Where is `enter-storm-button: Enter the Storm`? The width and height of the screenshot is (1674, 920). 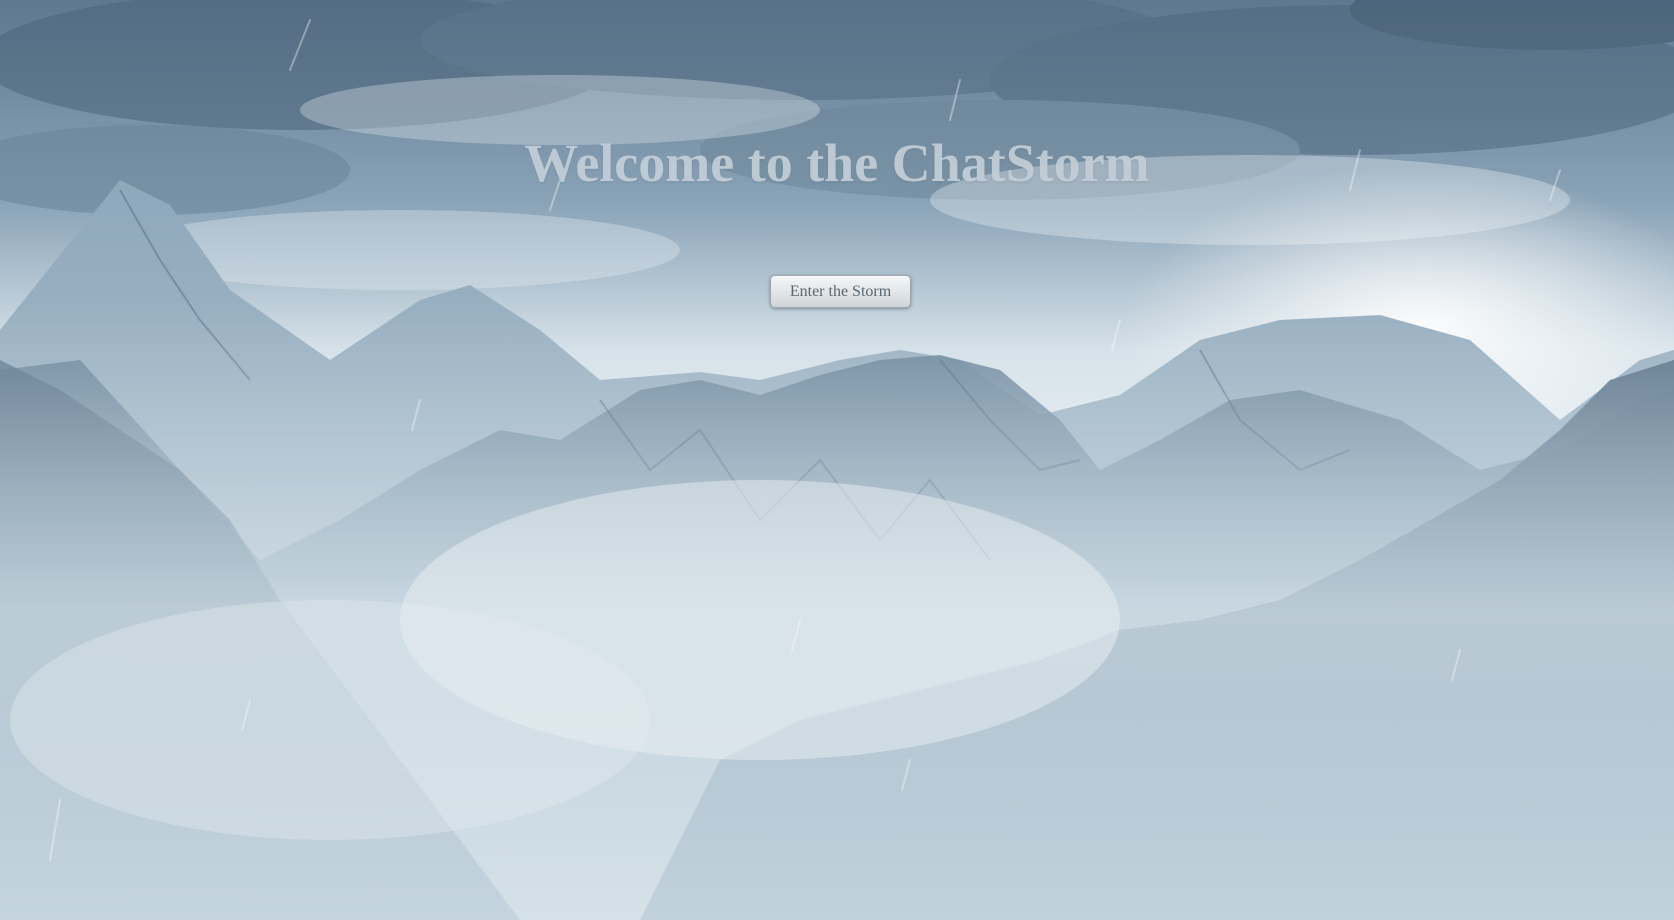 enter-storm-button: Enter the Storm is located at coordinates (840, 291).